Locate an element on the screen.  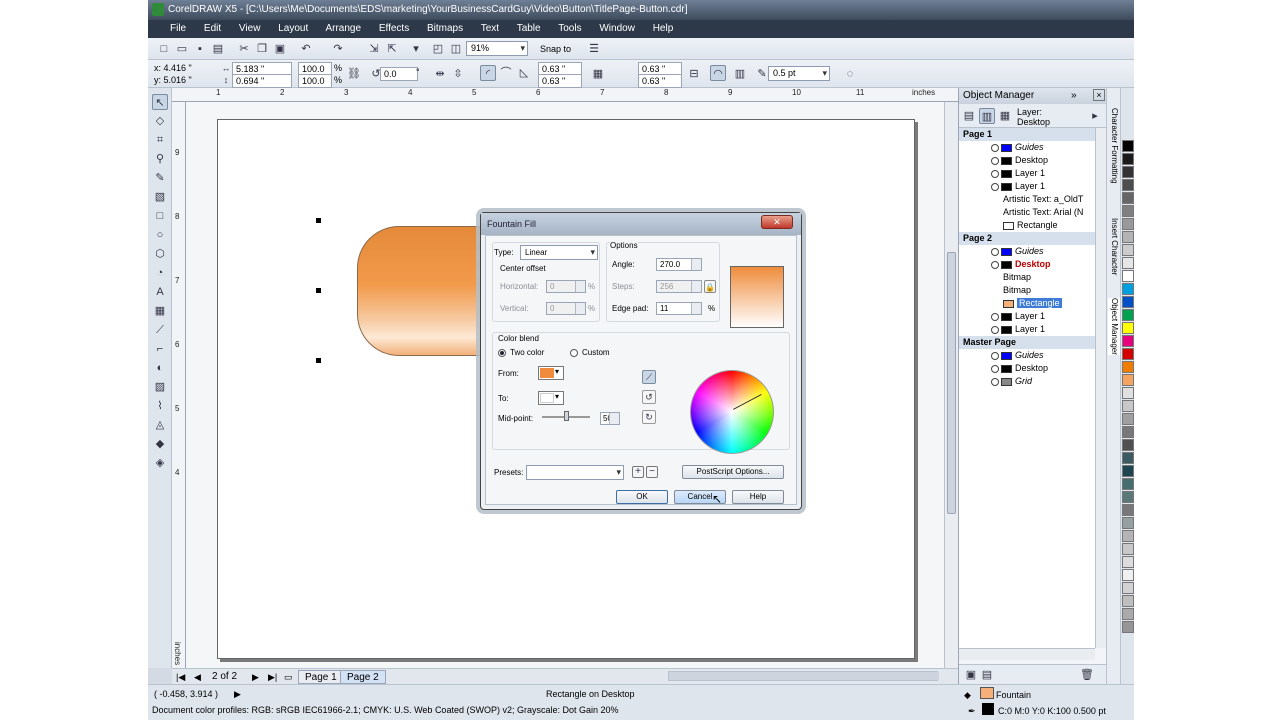
app-launcher-icon: ▾ is located at coordinates (416, 49).